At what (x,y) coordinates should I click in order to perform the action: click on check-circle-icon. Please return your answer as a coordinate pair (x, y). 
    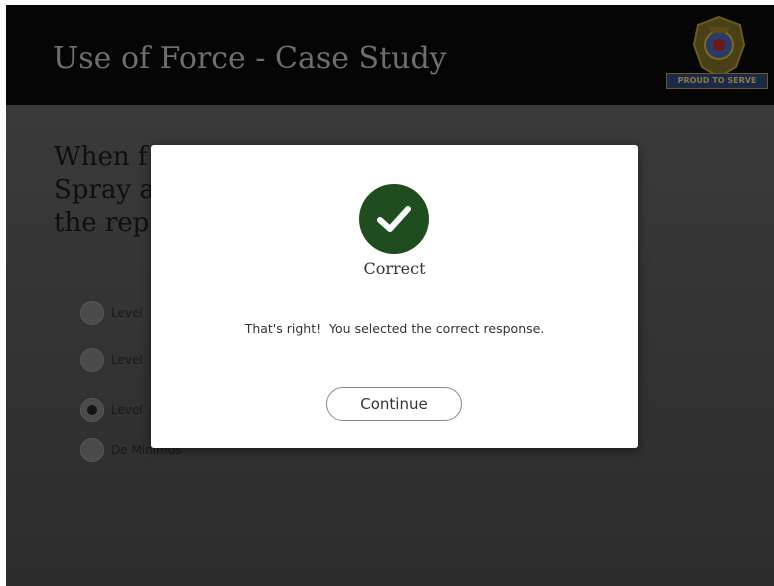
    Looking at the image, I should click on (394, 219).